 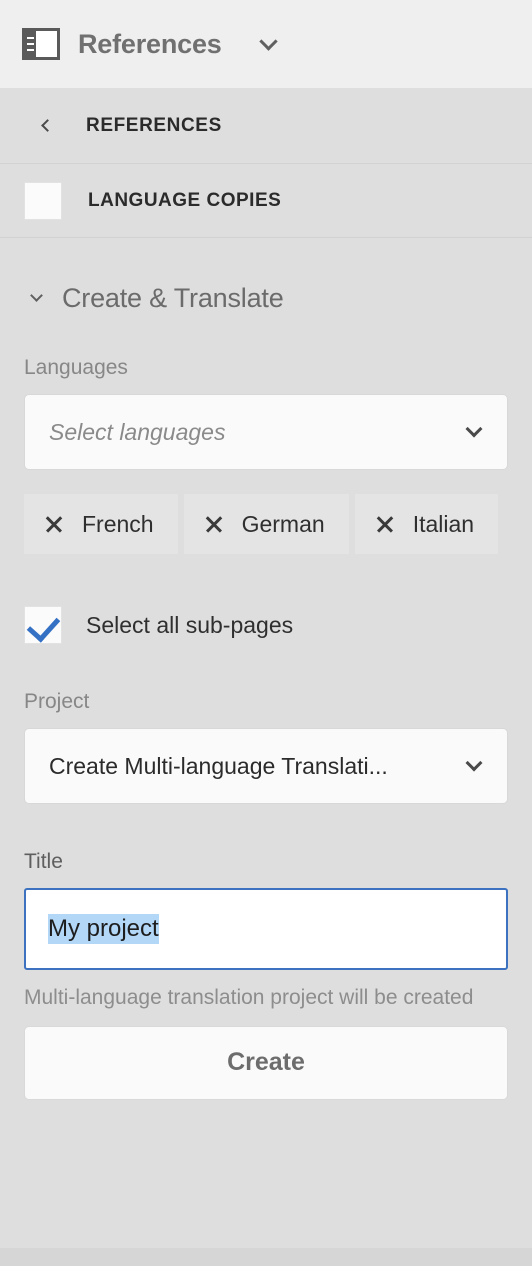 What do you see at coordinates (43, 861) in the screenshot?
I see `title-label: Title` at bounding box center [43, 861].